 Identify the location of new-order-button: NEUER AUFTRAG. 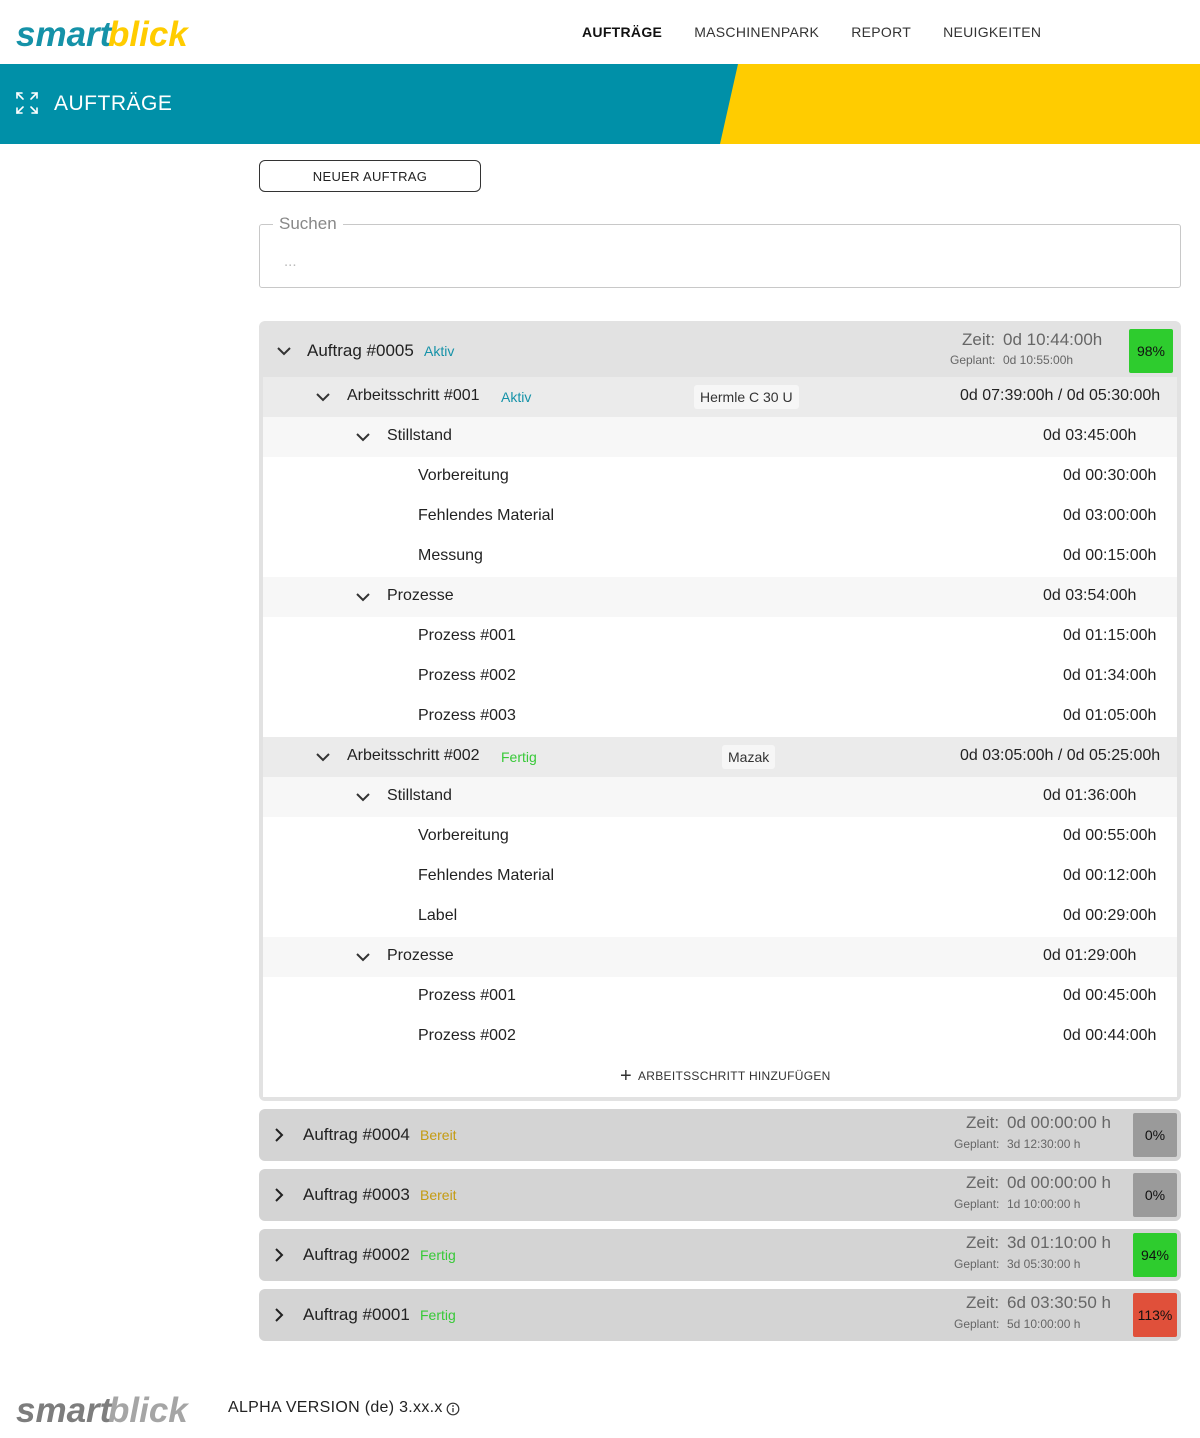
(370, 176).